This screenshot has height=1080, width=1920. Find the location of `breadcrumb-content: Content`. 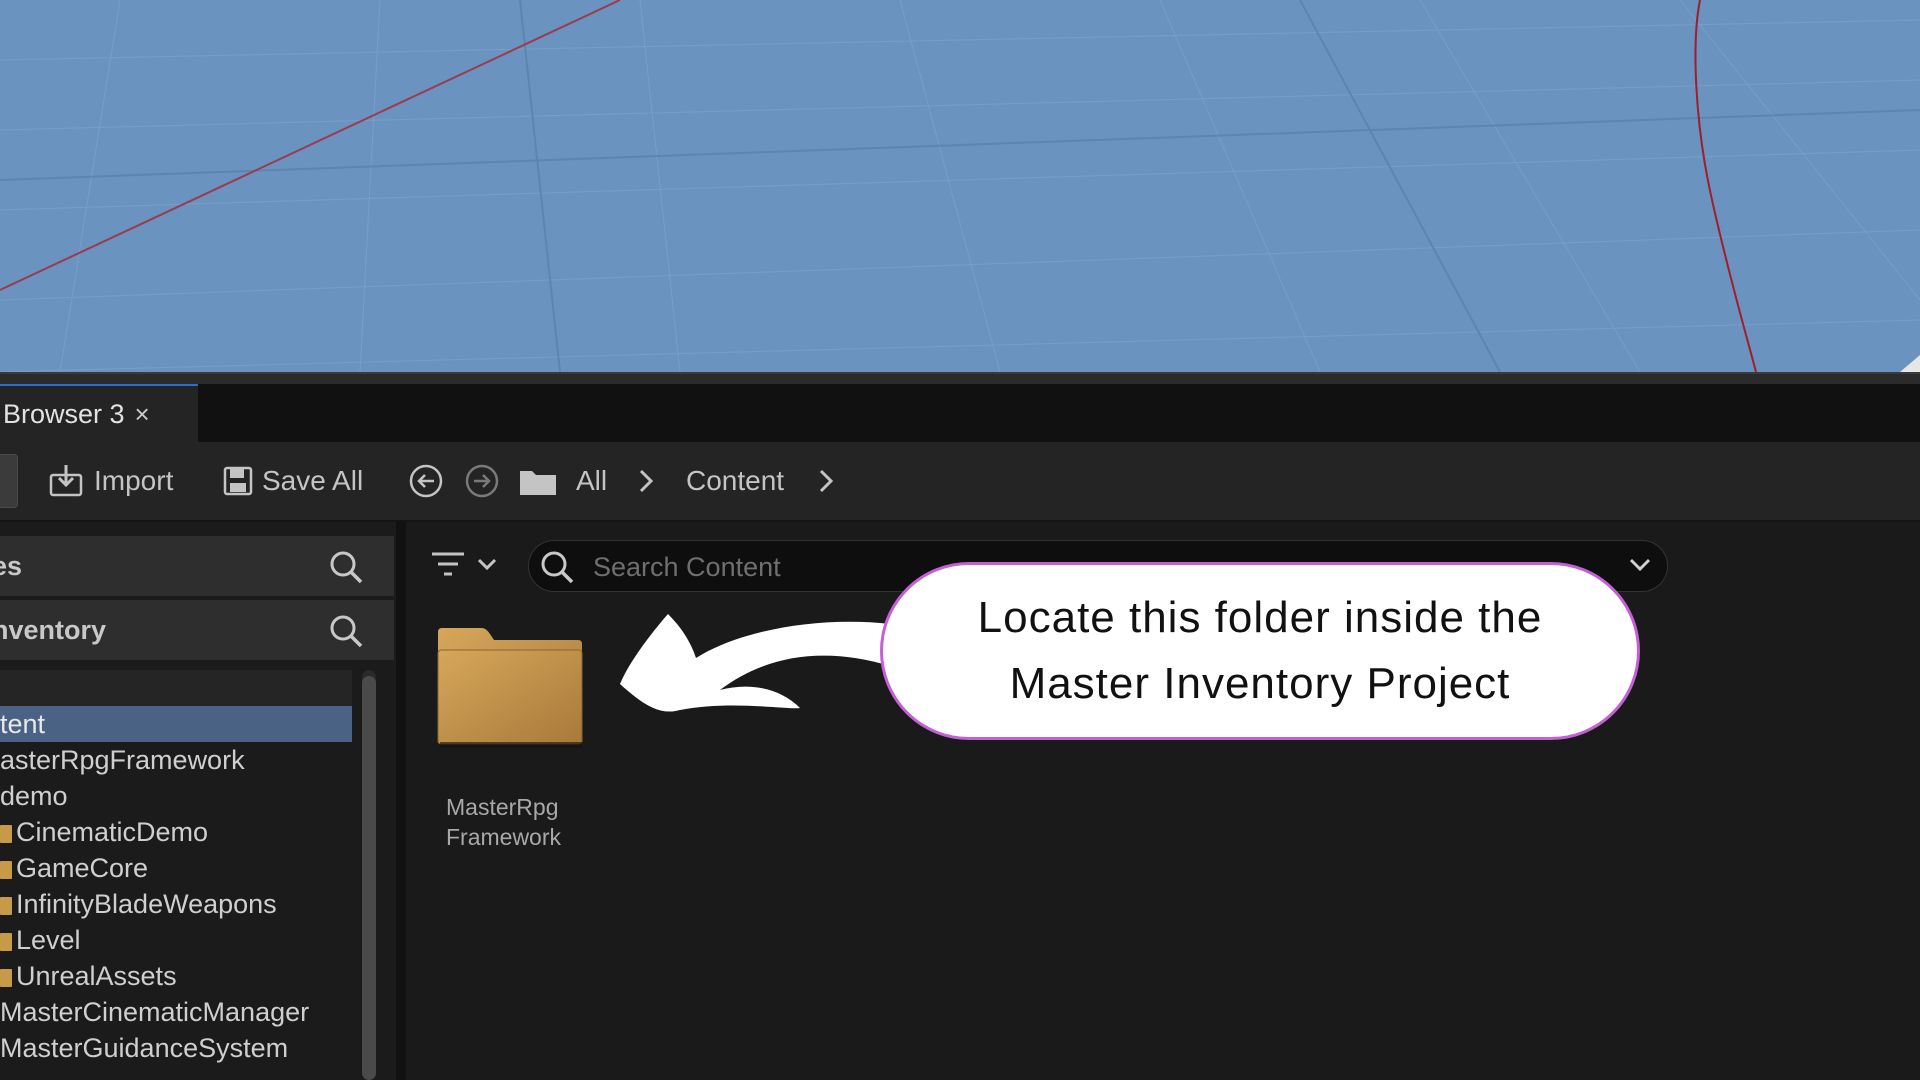

breadcrumb-content: Content is located at coordinates (735, 481).